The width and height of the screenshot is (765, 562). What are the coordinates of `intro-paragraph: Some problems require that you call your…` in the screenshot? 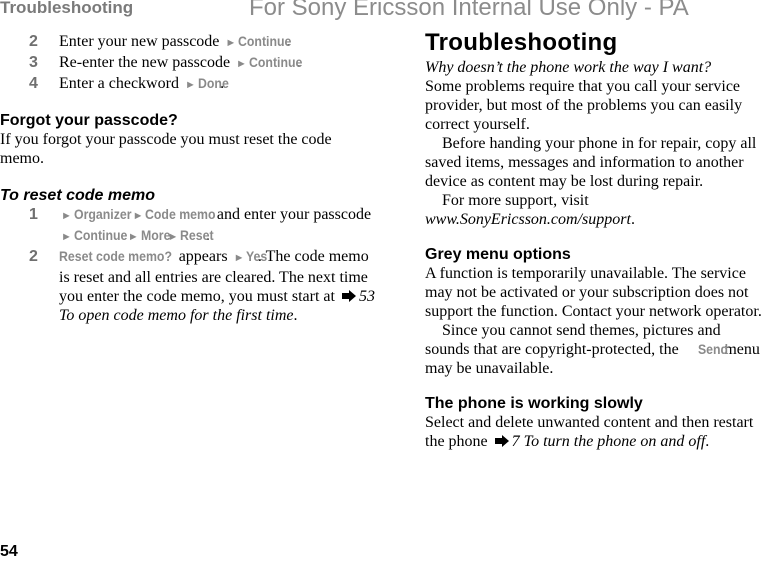 It's located at (584, 105).